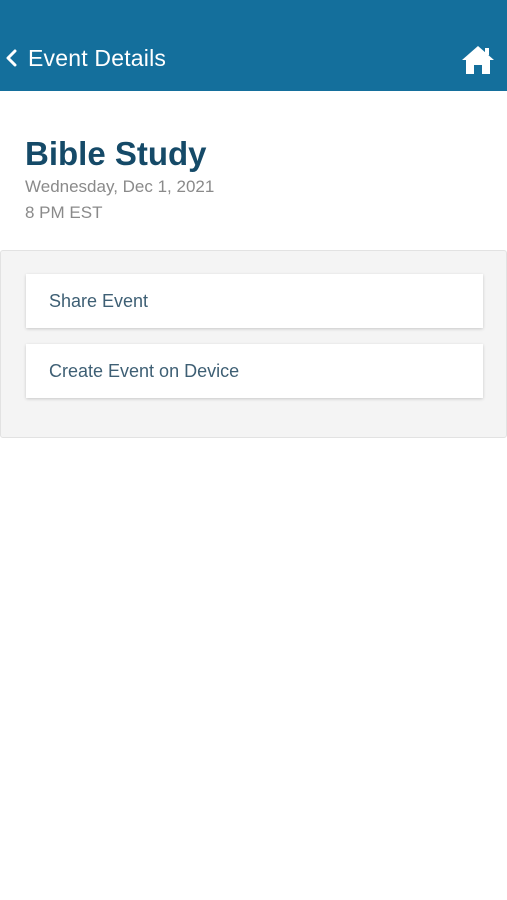  What do you see at coordinates (97, 57) in the screenshot?
I see `page-title: Event Details` at bounding box center [97, 57].